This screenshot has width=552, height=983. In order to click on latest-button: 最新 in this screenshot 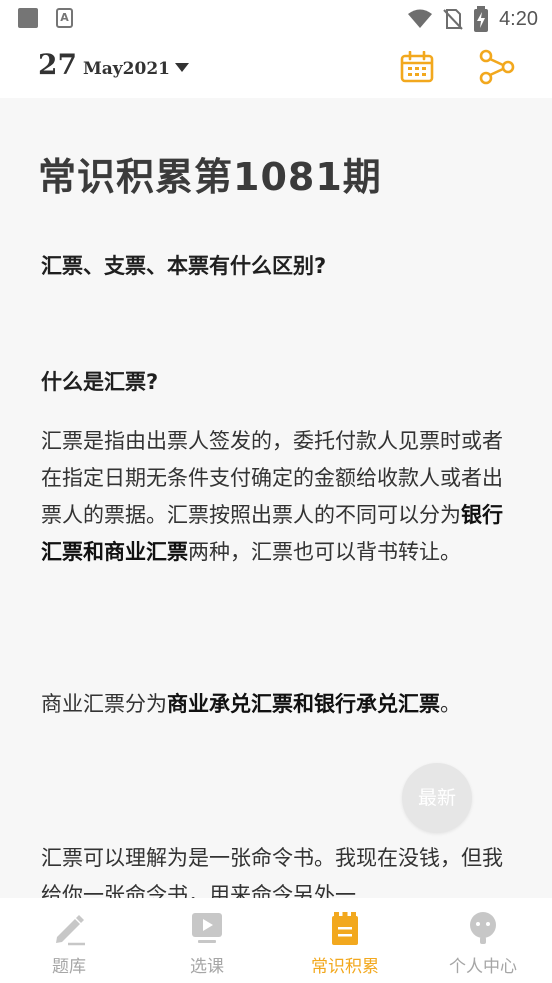, I will do `click(437, 798)`.